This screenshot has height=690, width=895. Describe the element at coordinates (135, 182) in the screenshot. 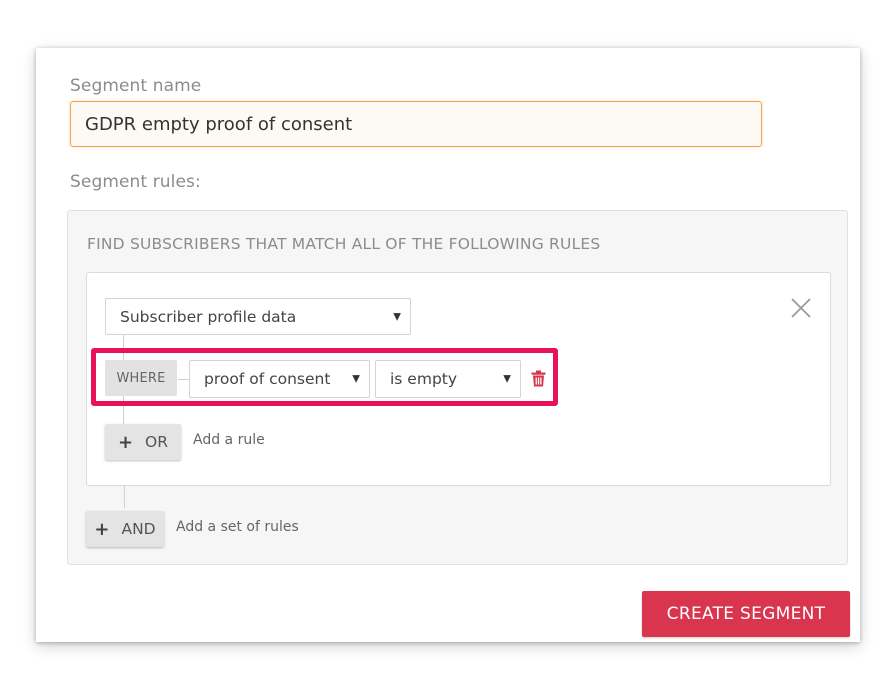

I see `segment-rules-label: Segment rules:` at that location.